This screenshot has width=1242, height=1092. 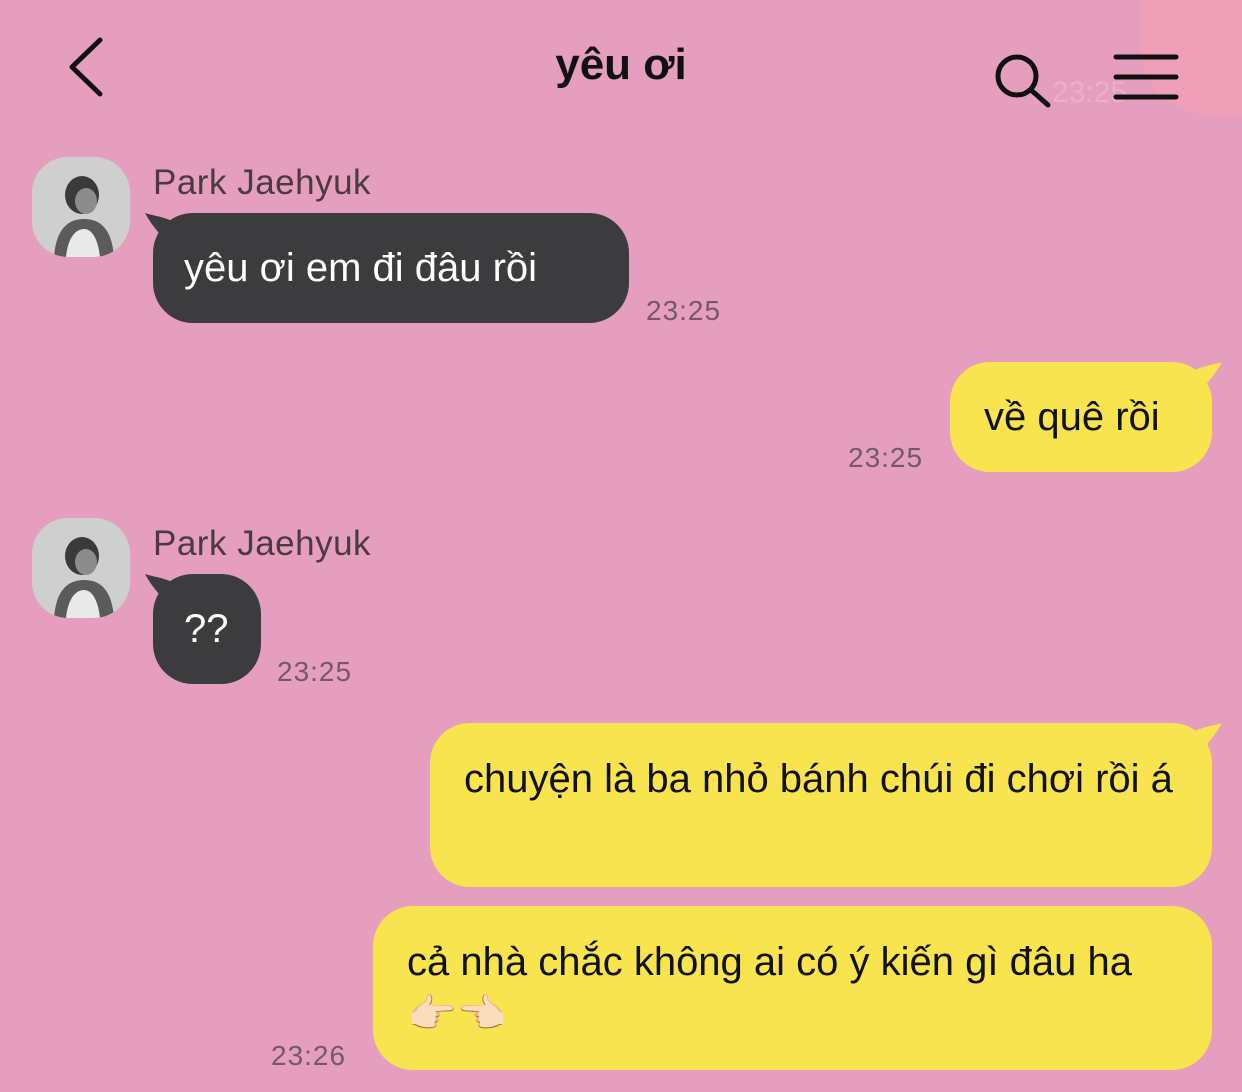 I want to click on message-bubble: ??, so click(x=207, y=629).